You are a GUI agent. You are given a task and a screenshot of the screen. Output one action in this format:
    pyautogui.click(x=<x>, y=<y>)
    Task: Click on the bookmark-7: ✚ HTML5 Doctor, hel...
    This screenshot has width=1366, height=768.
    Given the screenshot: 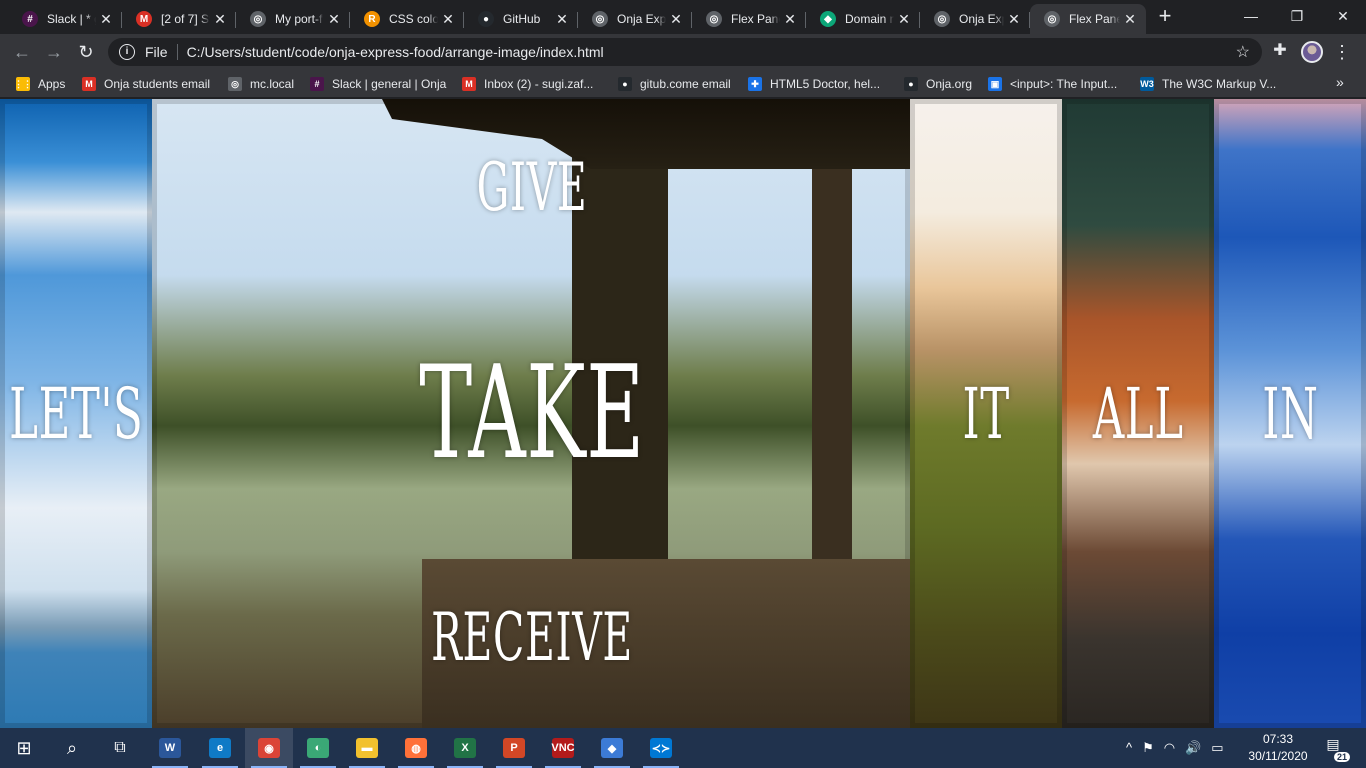 What is the action you would take?
    pyautogui.click(x=814, y=84)
    